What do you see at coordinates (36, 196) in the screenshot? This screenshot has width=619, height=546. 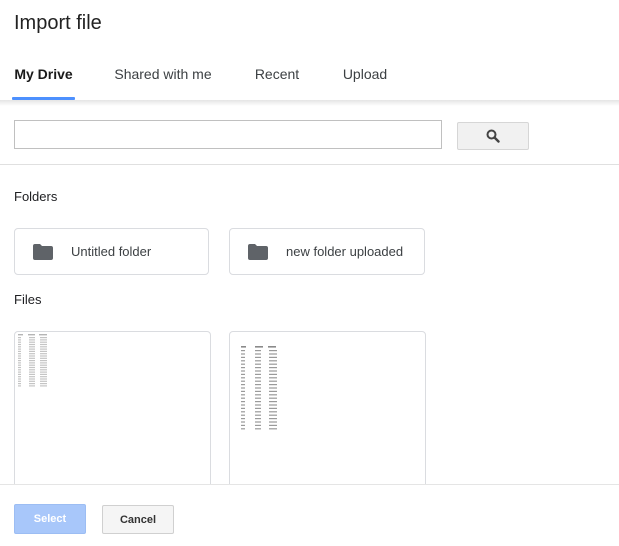 I see `folders-heading: Folders` at bounding box center [36, 196].